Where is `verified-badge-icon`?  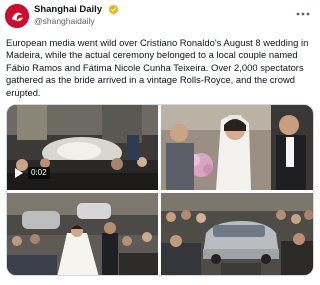
verified-badge-icon is located at coordinates (113, 9).